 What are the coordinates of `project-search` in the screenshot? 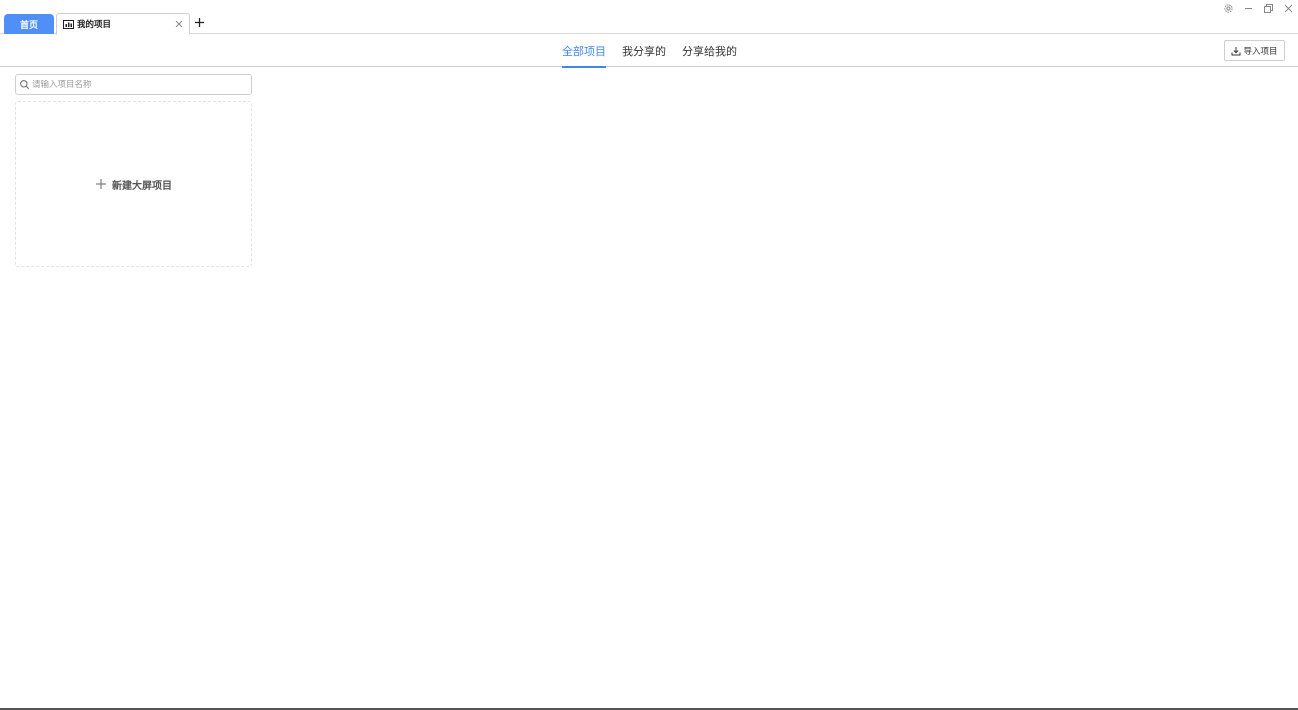 It's located at (133, 84).